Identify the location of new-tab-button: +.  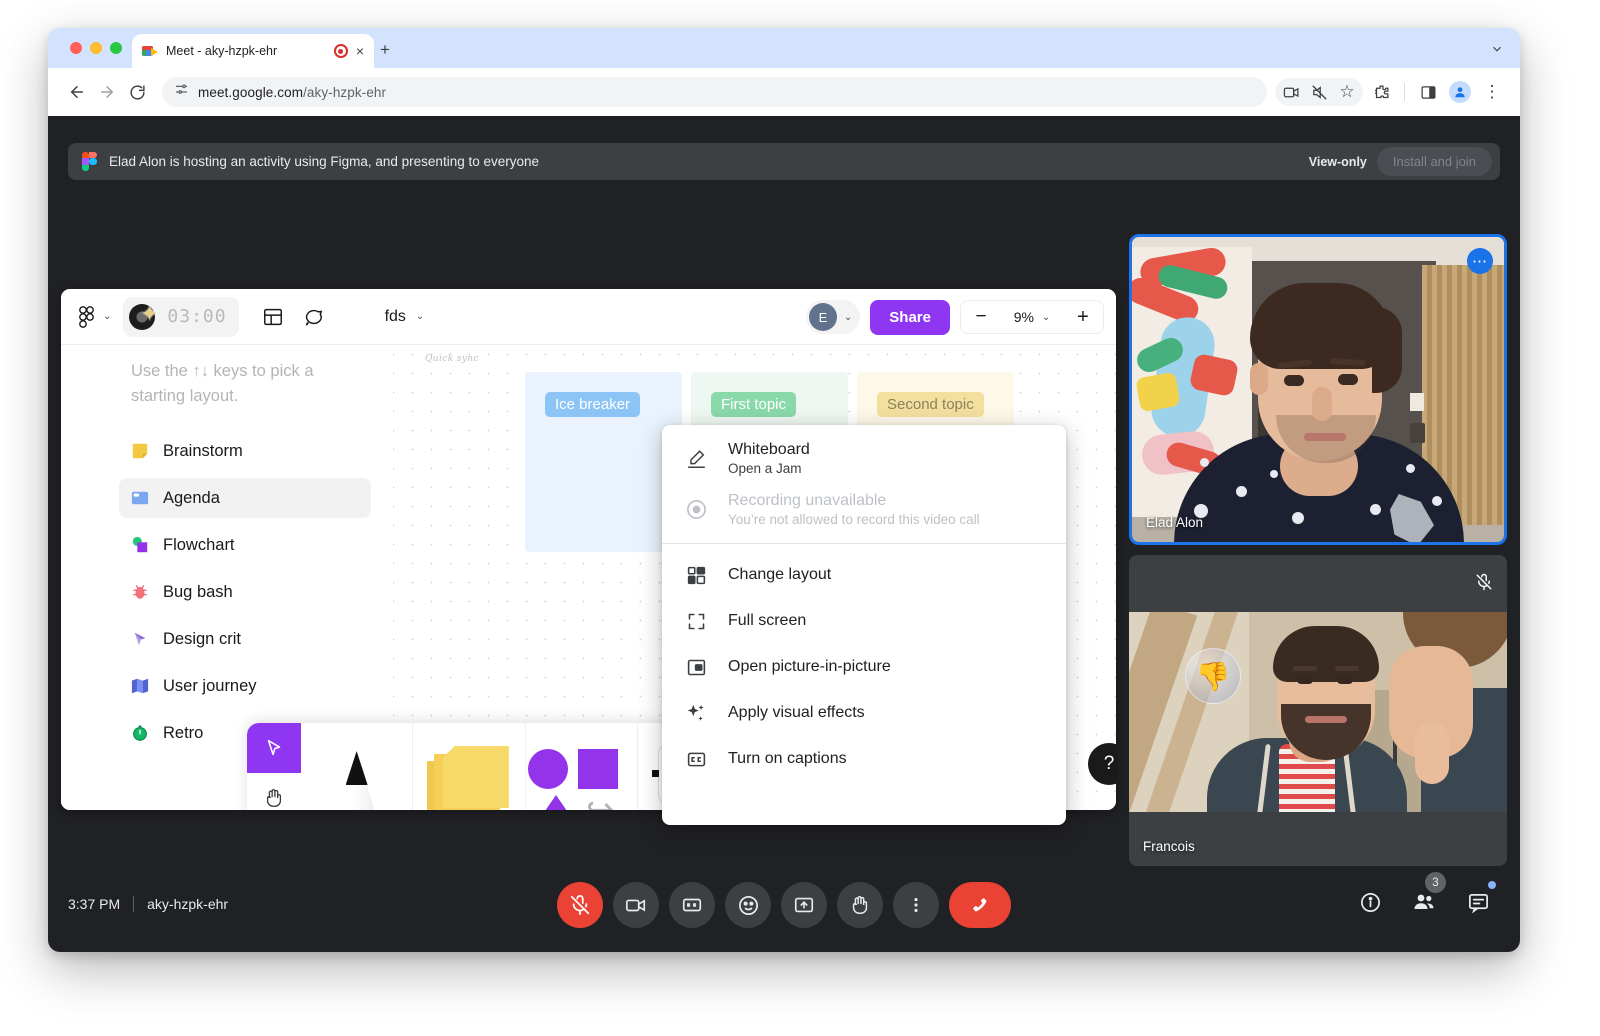
(385, 50).